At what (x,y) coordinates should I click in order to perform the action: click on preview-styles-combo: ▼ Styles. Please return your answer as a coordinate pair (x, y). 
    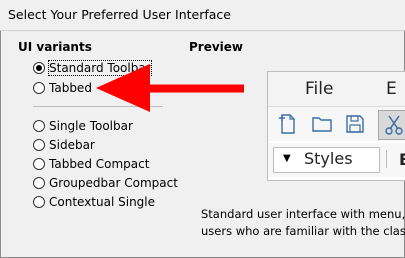
    Looking at the image, I should click on (326, 160).